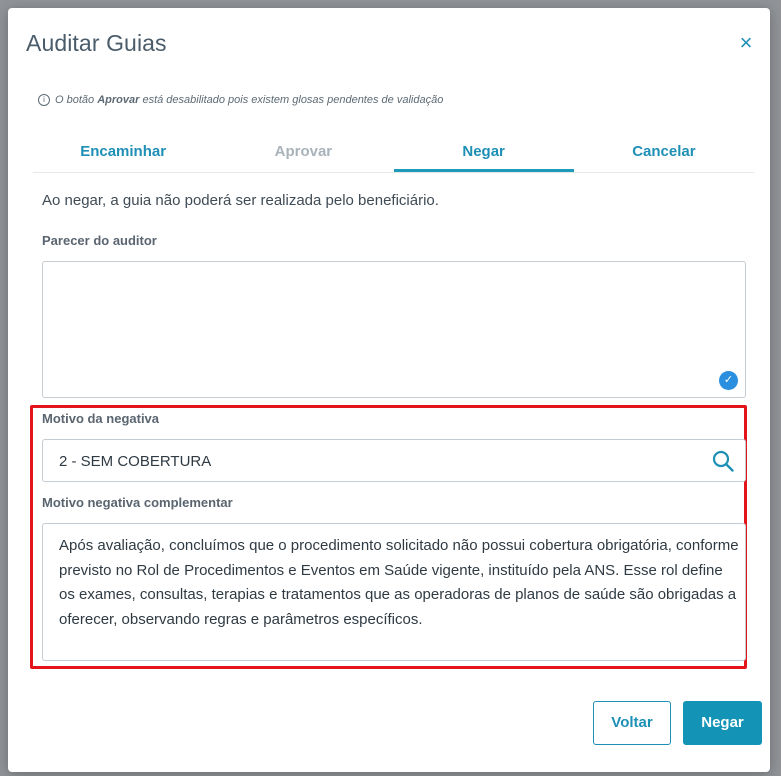 This screenshot has width=781, height=776. Describe the element at coordinates (394, 460) in the screenshot. I see `motivo-select: 2 - SEM COBERTURA` at that location.